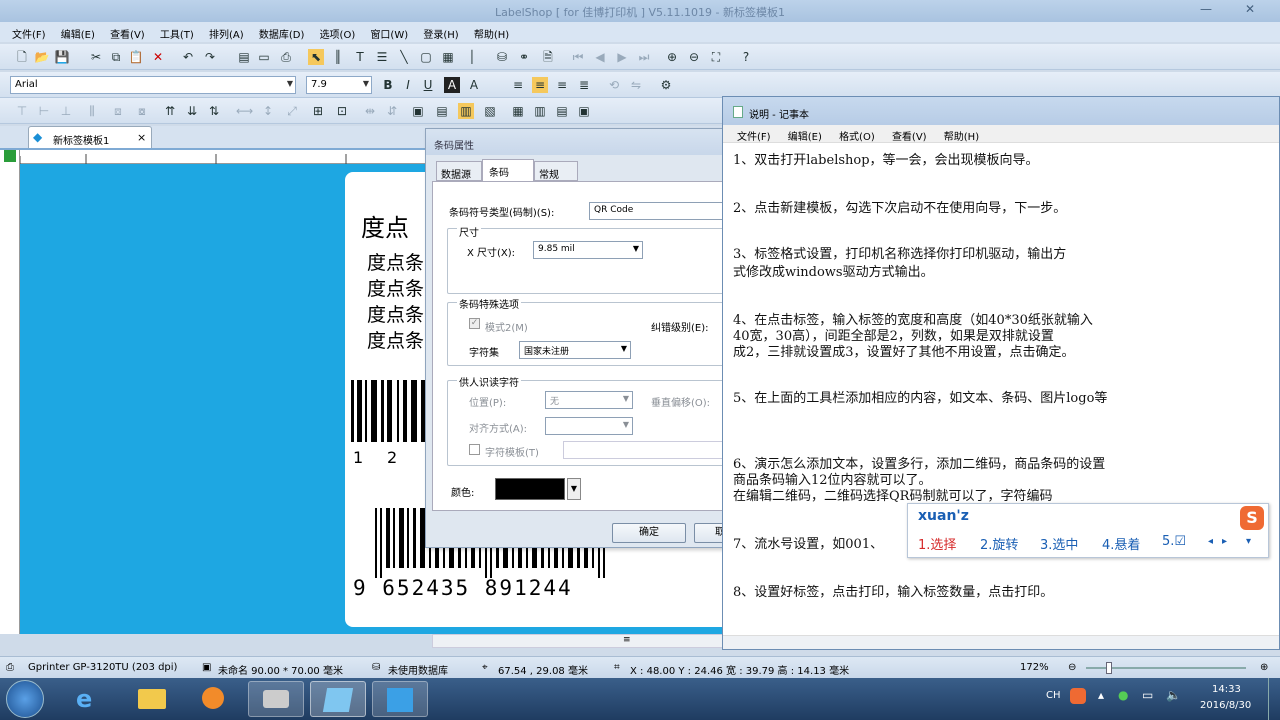 The width and height of the screenshot is (1280, 720). What do you see at coordinates (282, 33) in the screenshot?
I see `menu-database: 数据库(D)` at bounding box center [282, 33].